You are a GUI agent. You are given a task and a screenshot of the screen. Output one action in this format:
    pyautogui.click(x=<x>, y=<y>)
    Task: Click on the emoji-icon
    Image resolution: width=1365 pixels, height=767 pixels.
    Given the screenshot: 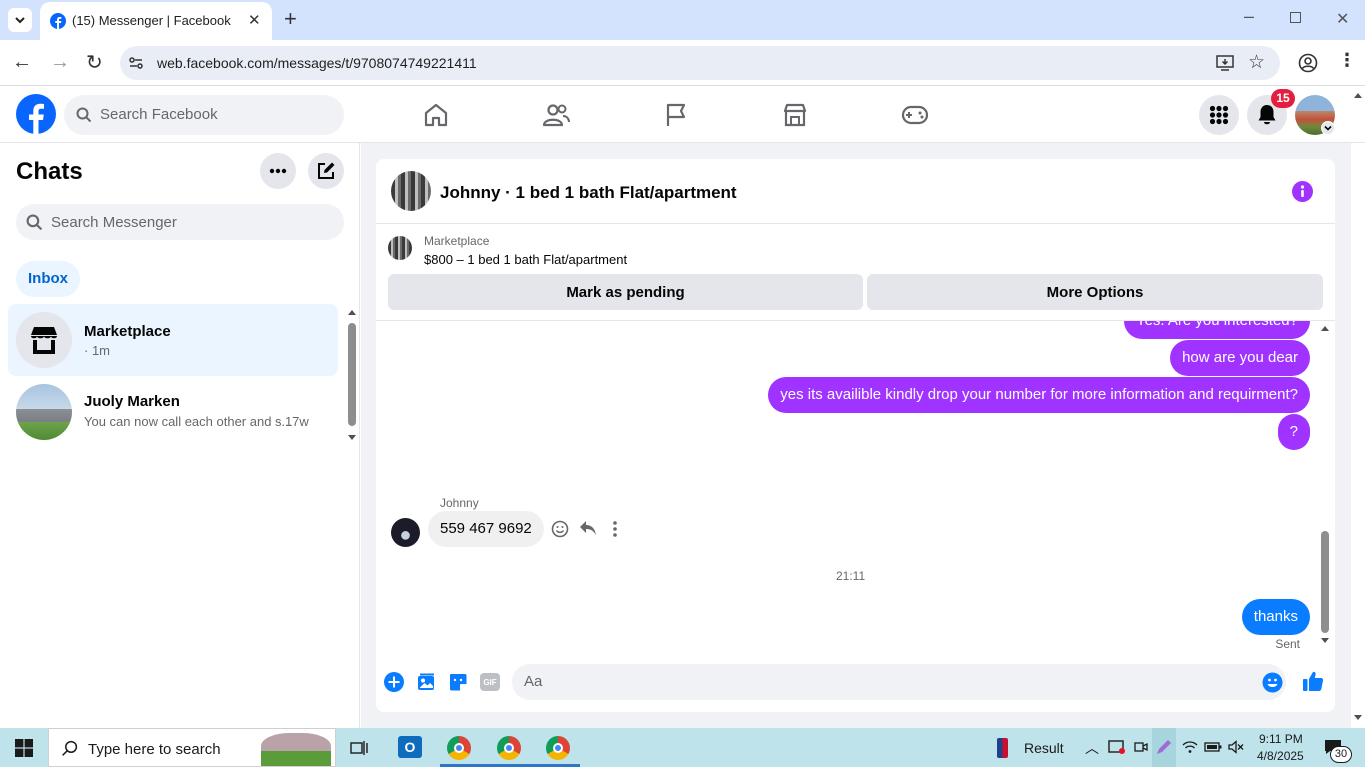 What is the action you would take?
    pyautogui.click(x=1272, y=682)
    